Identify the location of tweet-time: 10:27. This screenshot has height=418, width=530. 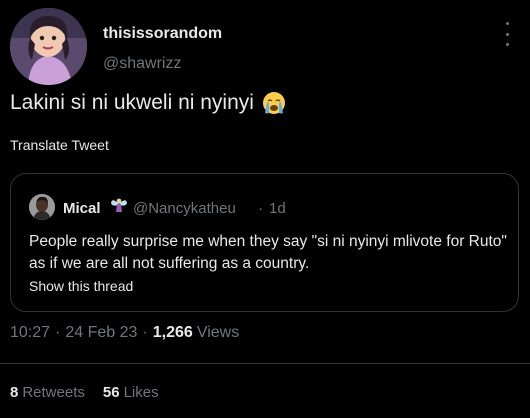
(30, 333).